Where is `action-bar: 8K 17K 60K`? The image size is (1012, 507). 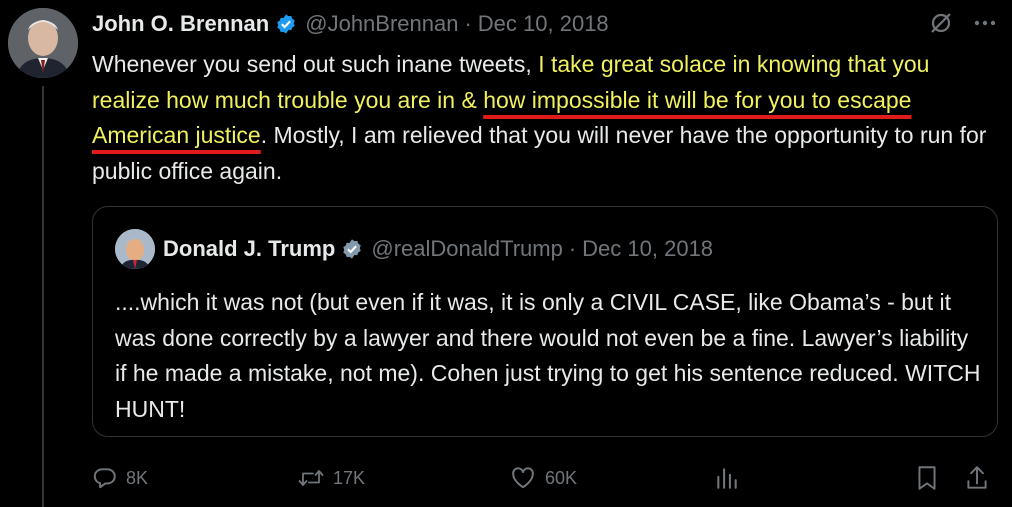 action-bar: 8K 17K 60K is located at coordinates (545, 478).